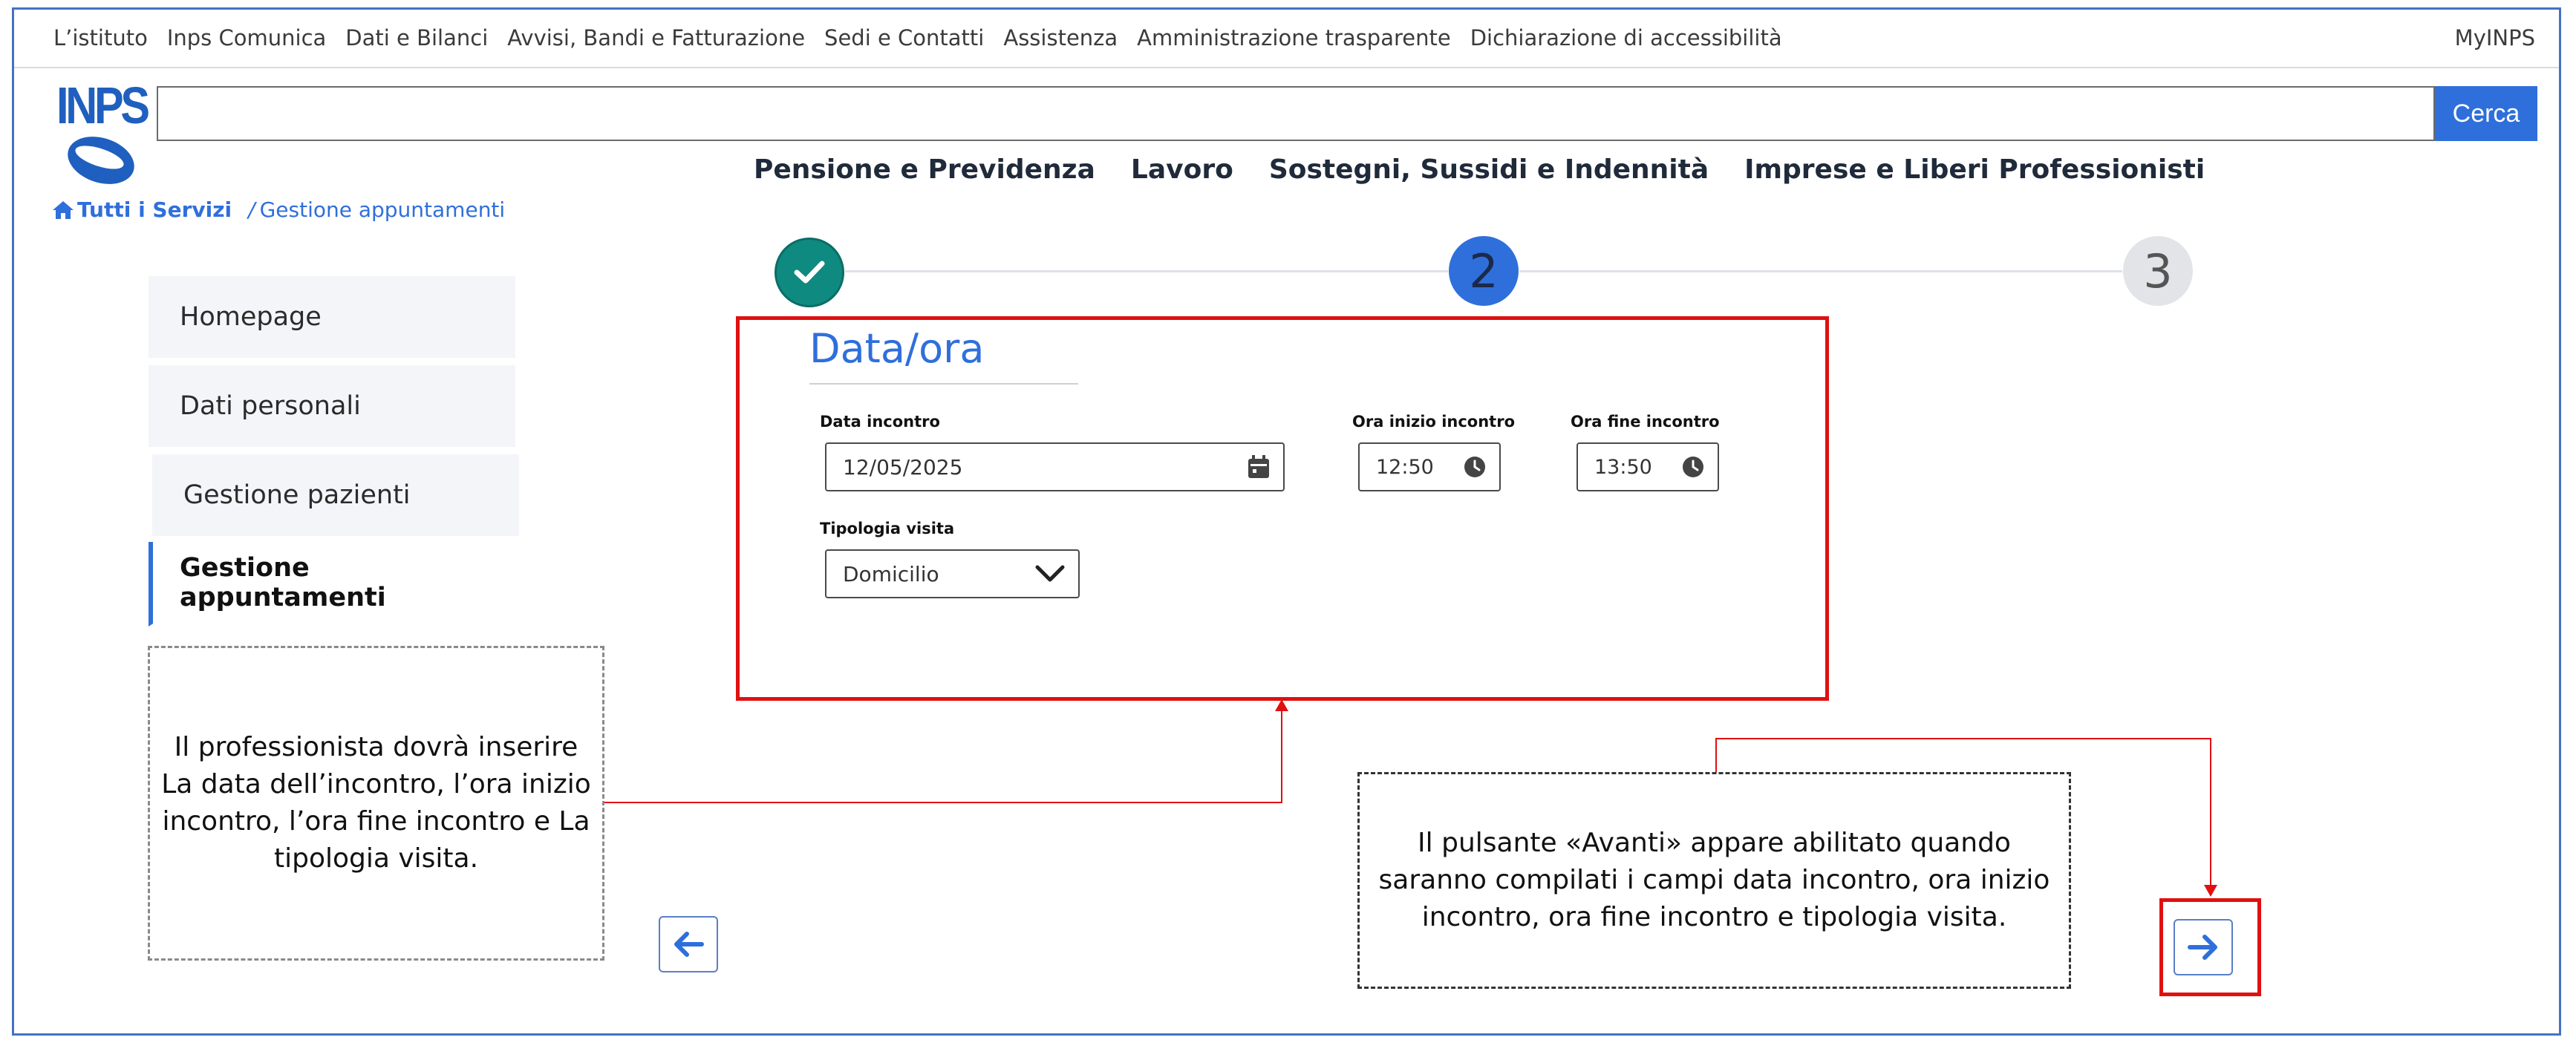 The width and height of the screenshot is (2576, 1043). What do you see at coordinates (1974, 169) in the screenshot?
I see `nav-imprese: Imprese e Liberi Professionisti` at bounding box center [1974, 169].